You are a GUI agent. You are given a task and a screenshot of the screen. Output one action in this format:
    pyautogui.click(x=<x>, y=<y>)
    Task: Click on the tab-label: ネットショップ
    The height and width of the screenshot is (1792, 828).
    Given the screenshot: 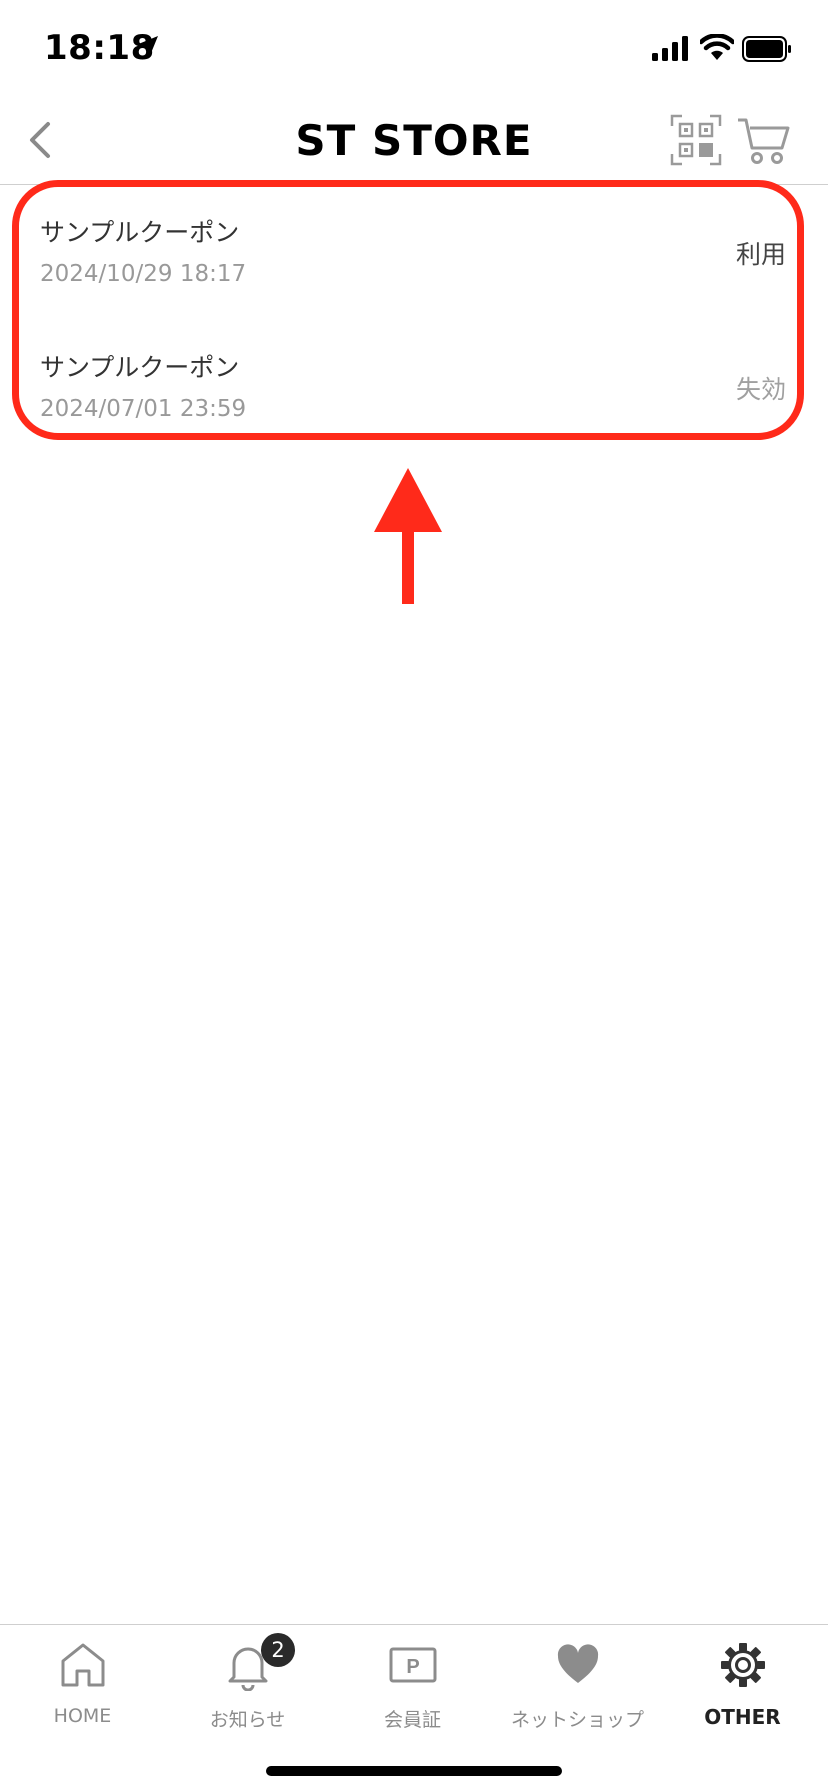 What is the action you would take?
    pyautogui.click(x=577, y=1720)
    